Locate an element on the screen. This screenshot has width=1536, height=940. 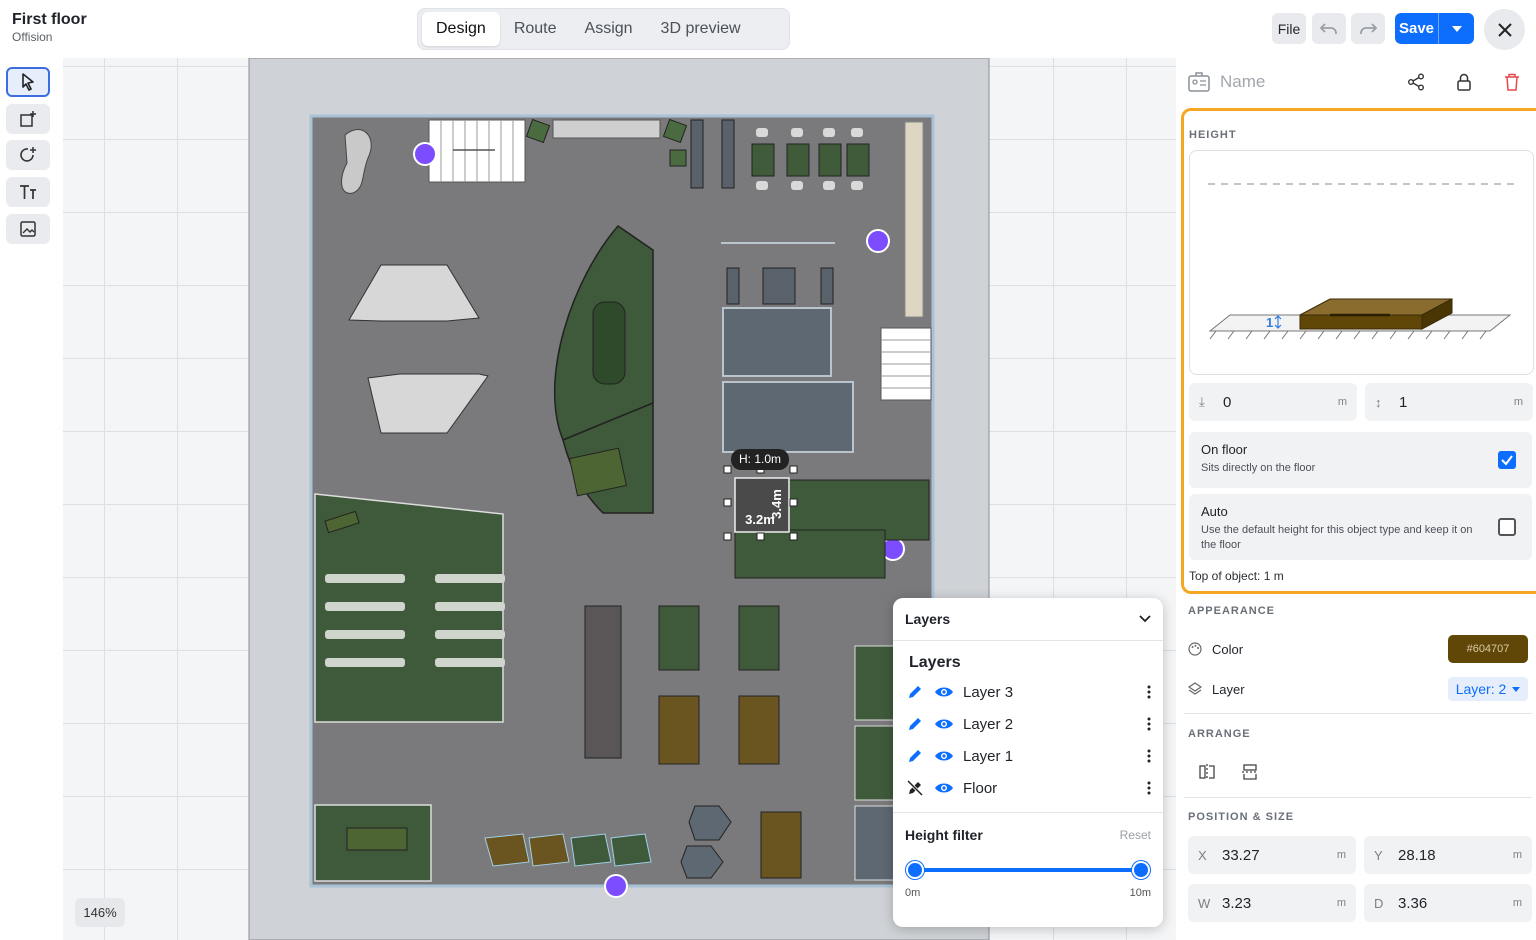
delete-button is located at coordinates (1512, 82).